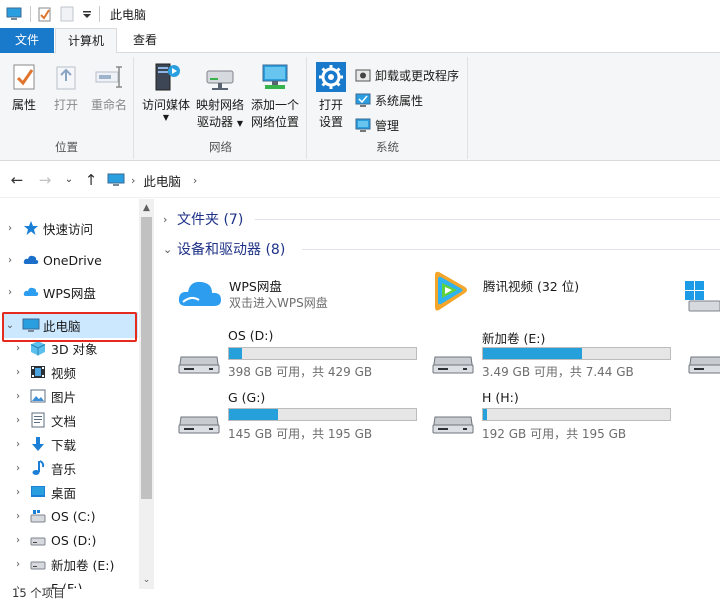  What do you see at coordinates (69, 540) in the screenshot?
I see `tree-item-drive-d: › OS (D:)` at bounding box center [69, 540].